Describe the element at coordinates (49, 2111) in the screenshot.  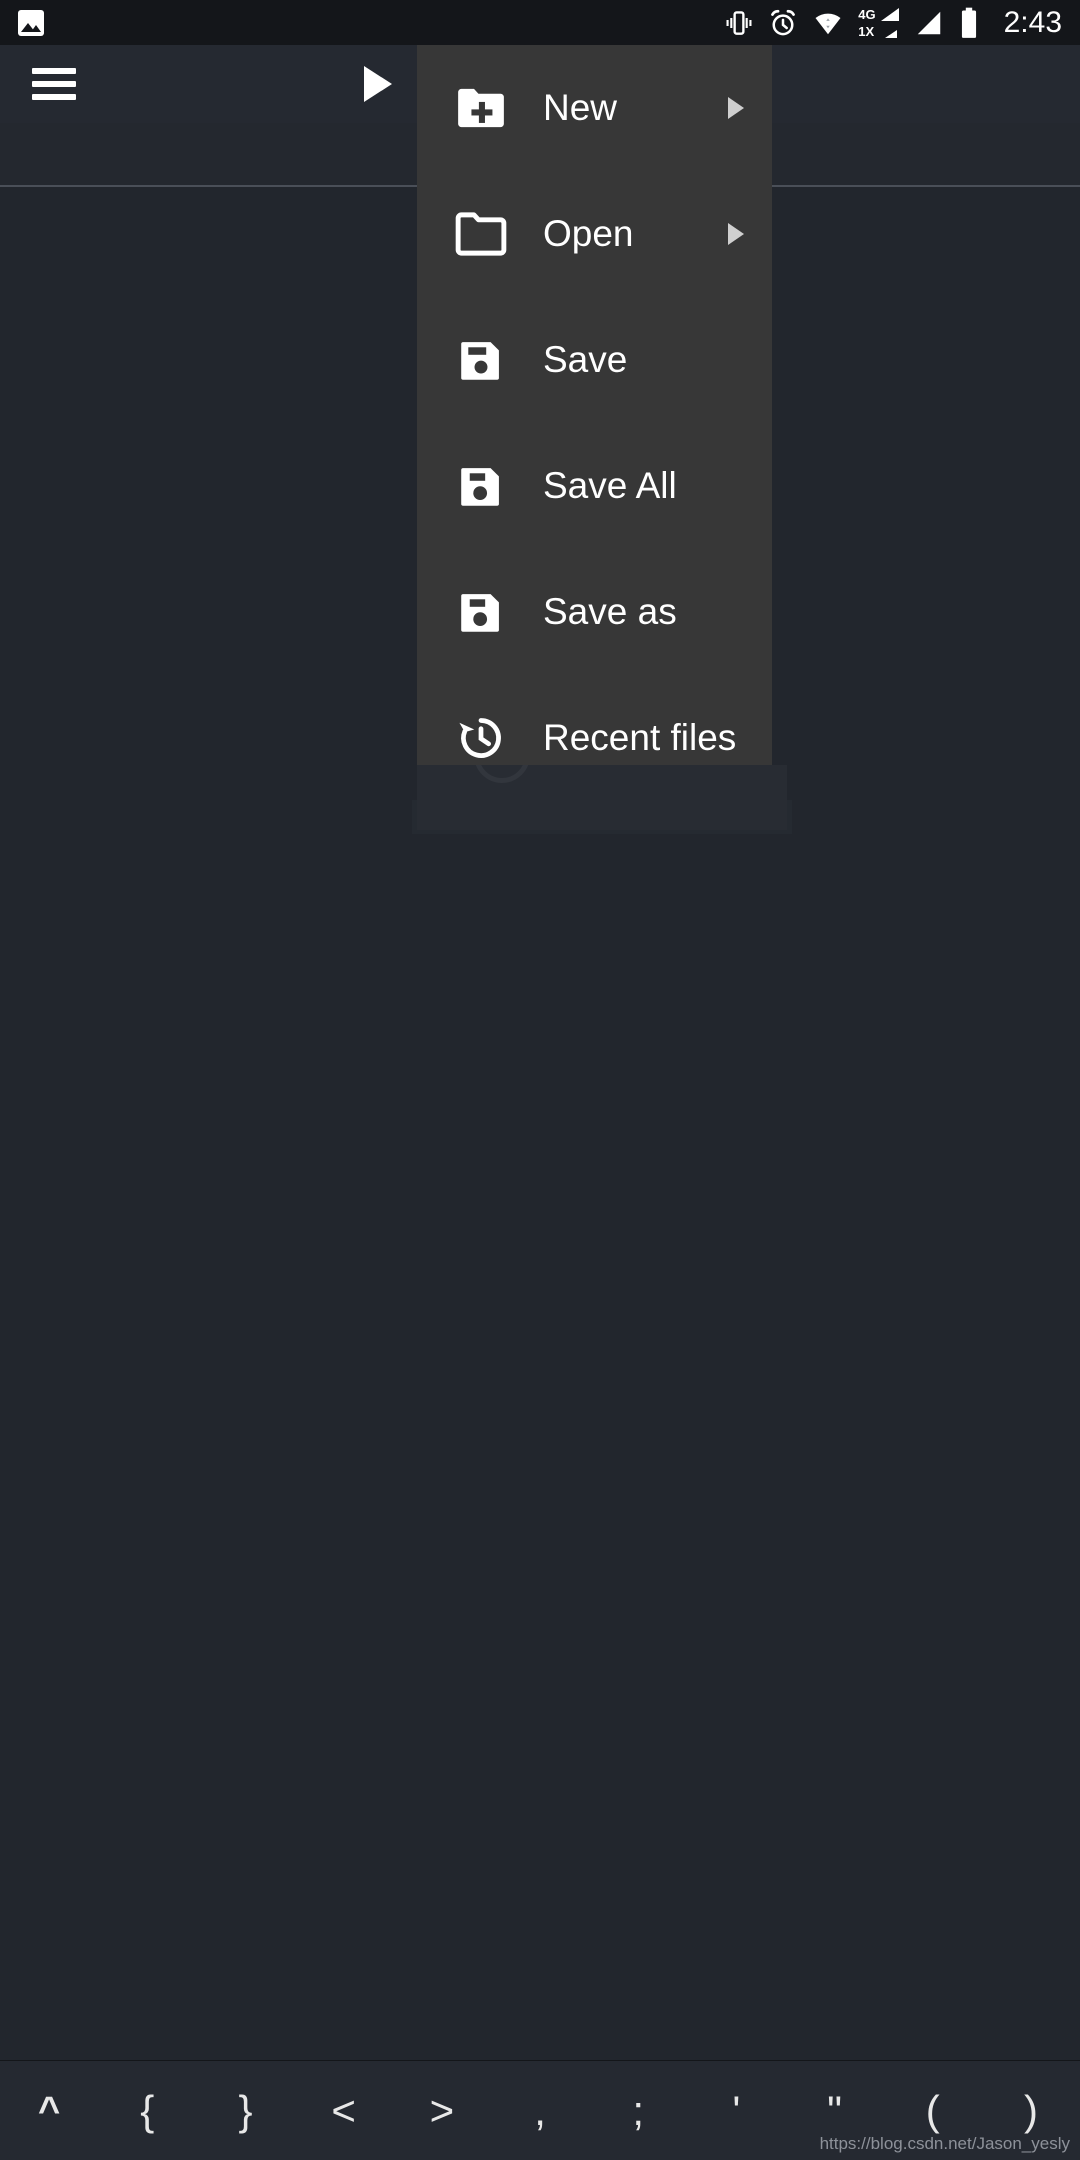
I see `caret-key: ^` at that location.